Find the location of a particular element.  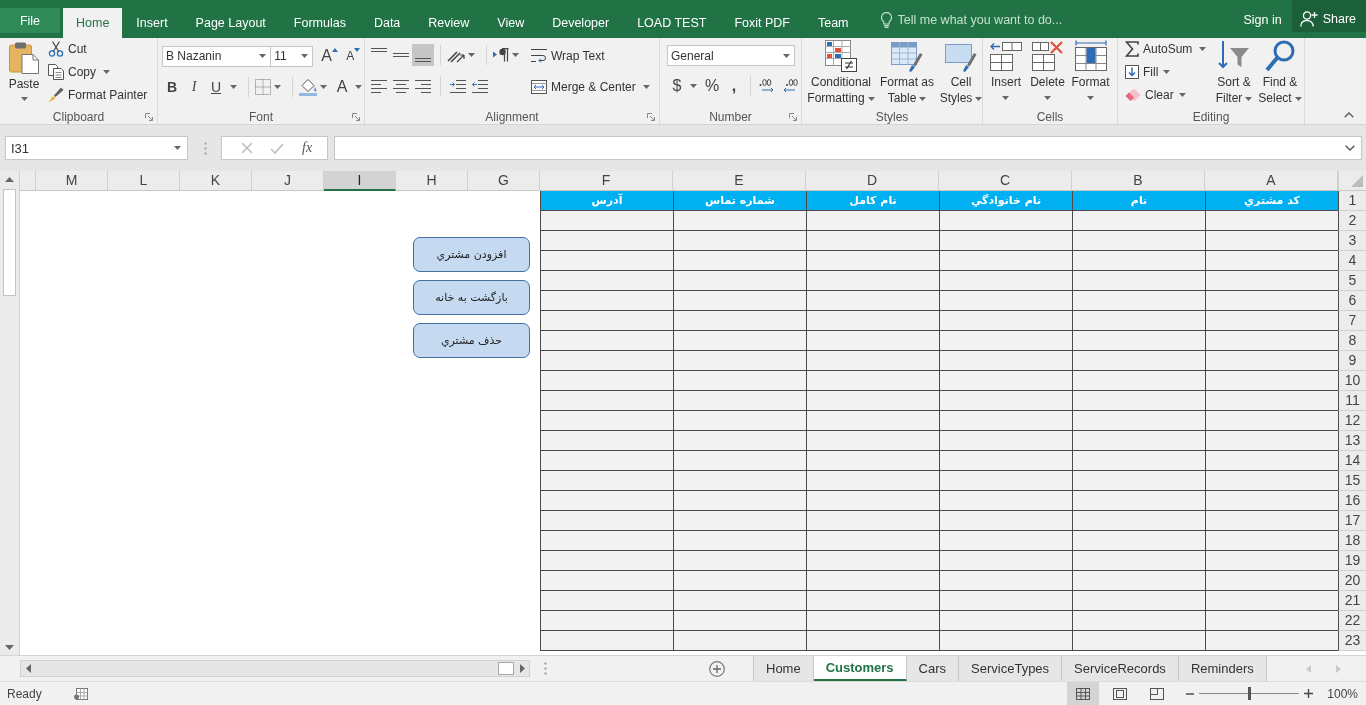

merge-center-button: Merge & Center is located at coordinates (583, 86).